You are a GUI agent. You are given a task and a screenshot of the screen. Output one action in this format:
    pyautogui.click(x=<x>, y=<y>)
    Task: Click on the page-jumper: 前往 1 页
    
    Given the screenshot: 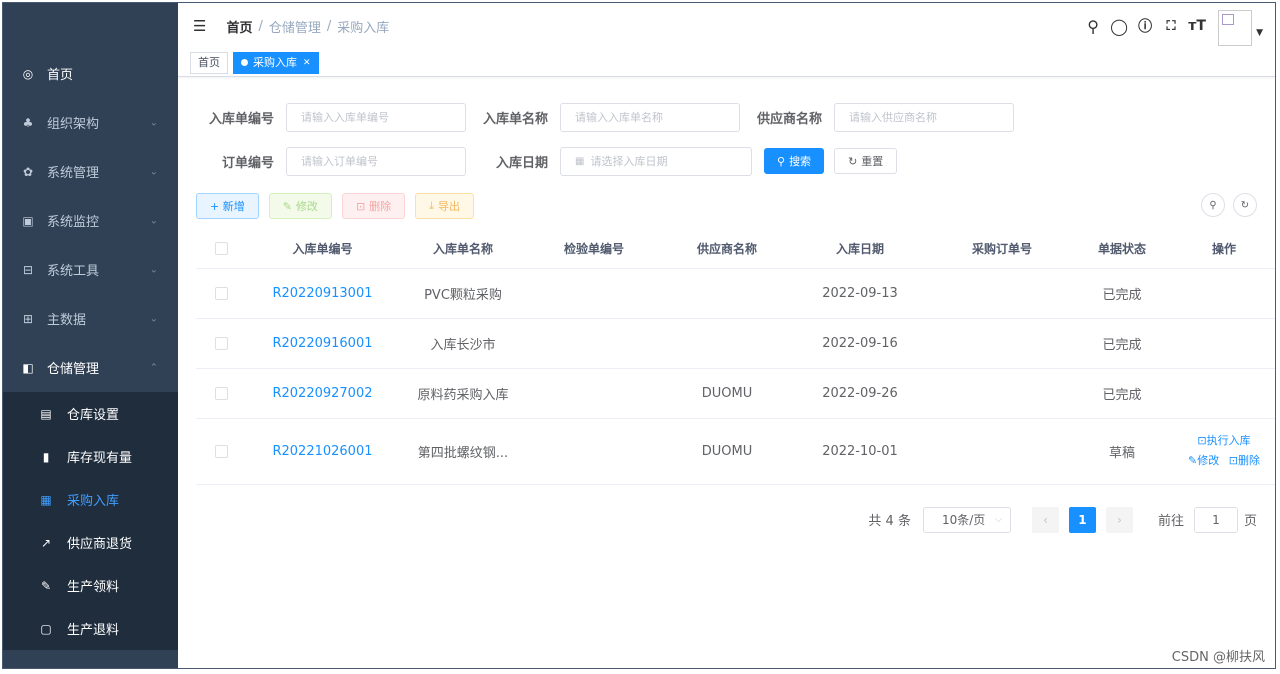 What is the action you would take?
    pyautogui.click(x=1207, y=519)
    